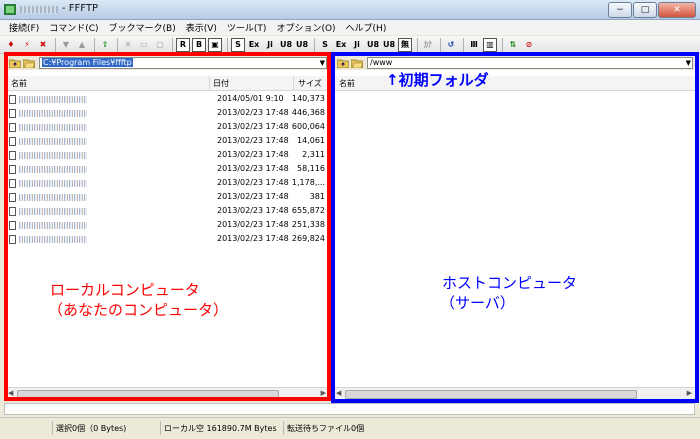 This screenshot has width=700, height=439. Describe the element at coordinates (326, 428) in the screenshot. I see `status-queue: 転送待ちファイル0個` at that location.